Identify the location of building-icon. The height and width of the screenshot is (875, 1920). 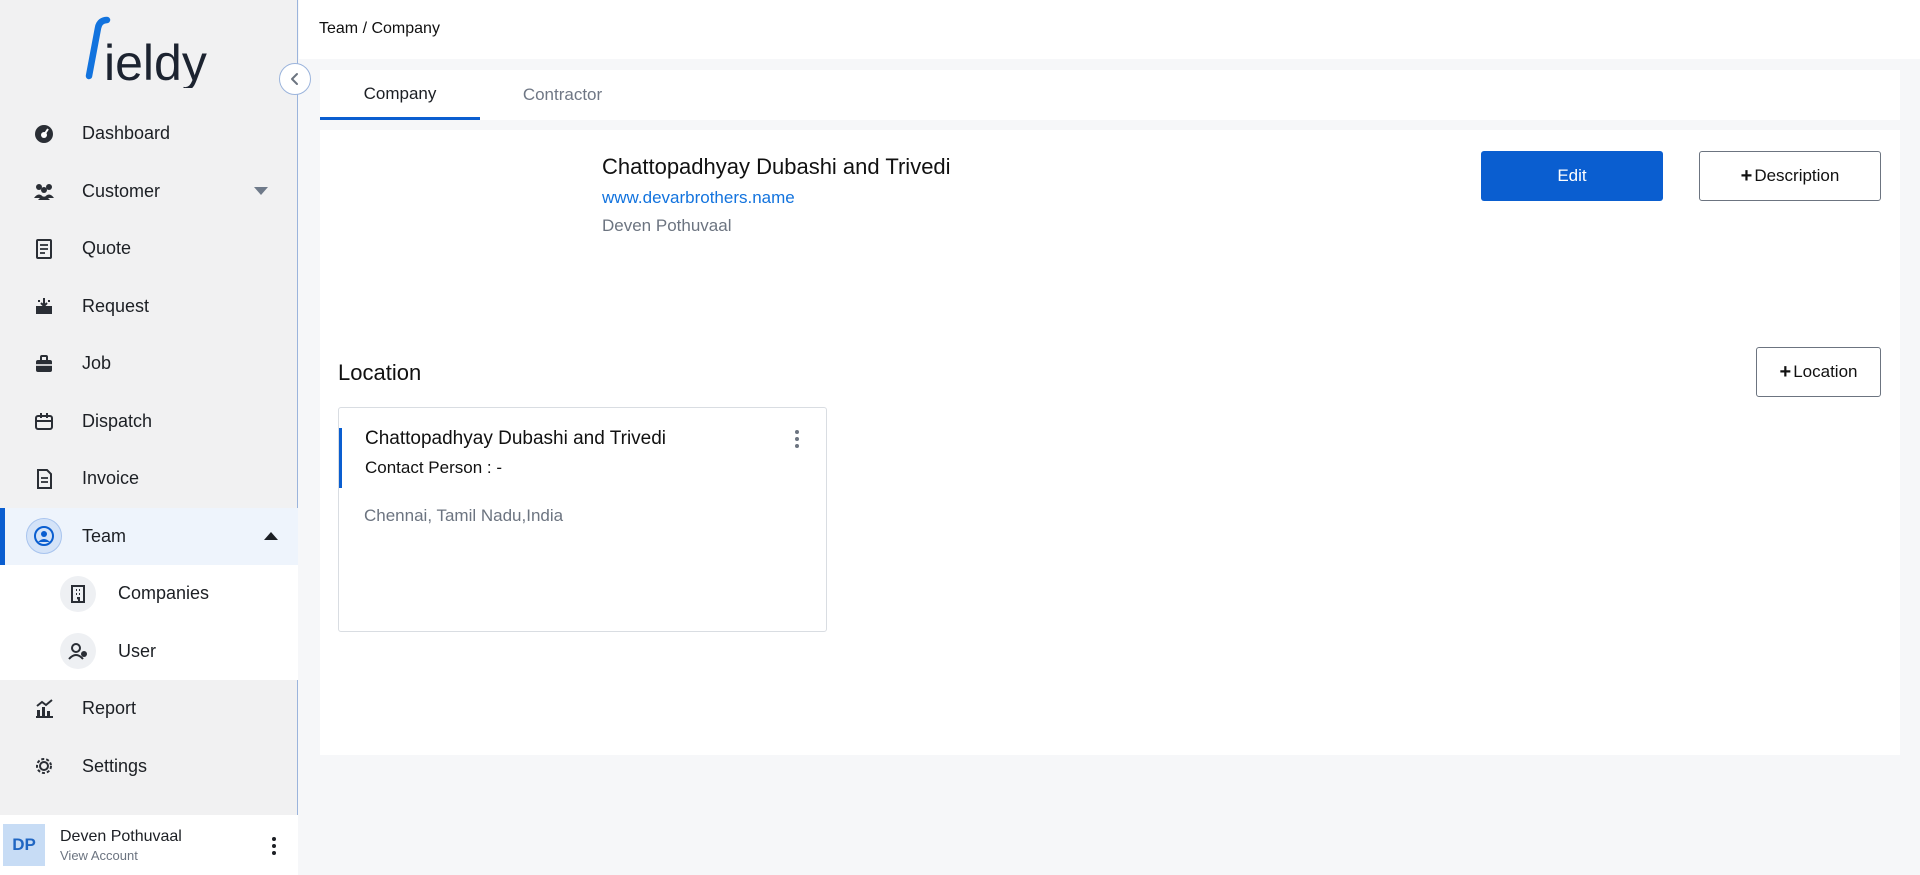
(78, 593).